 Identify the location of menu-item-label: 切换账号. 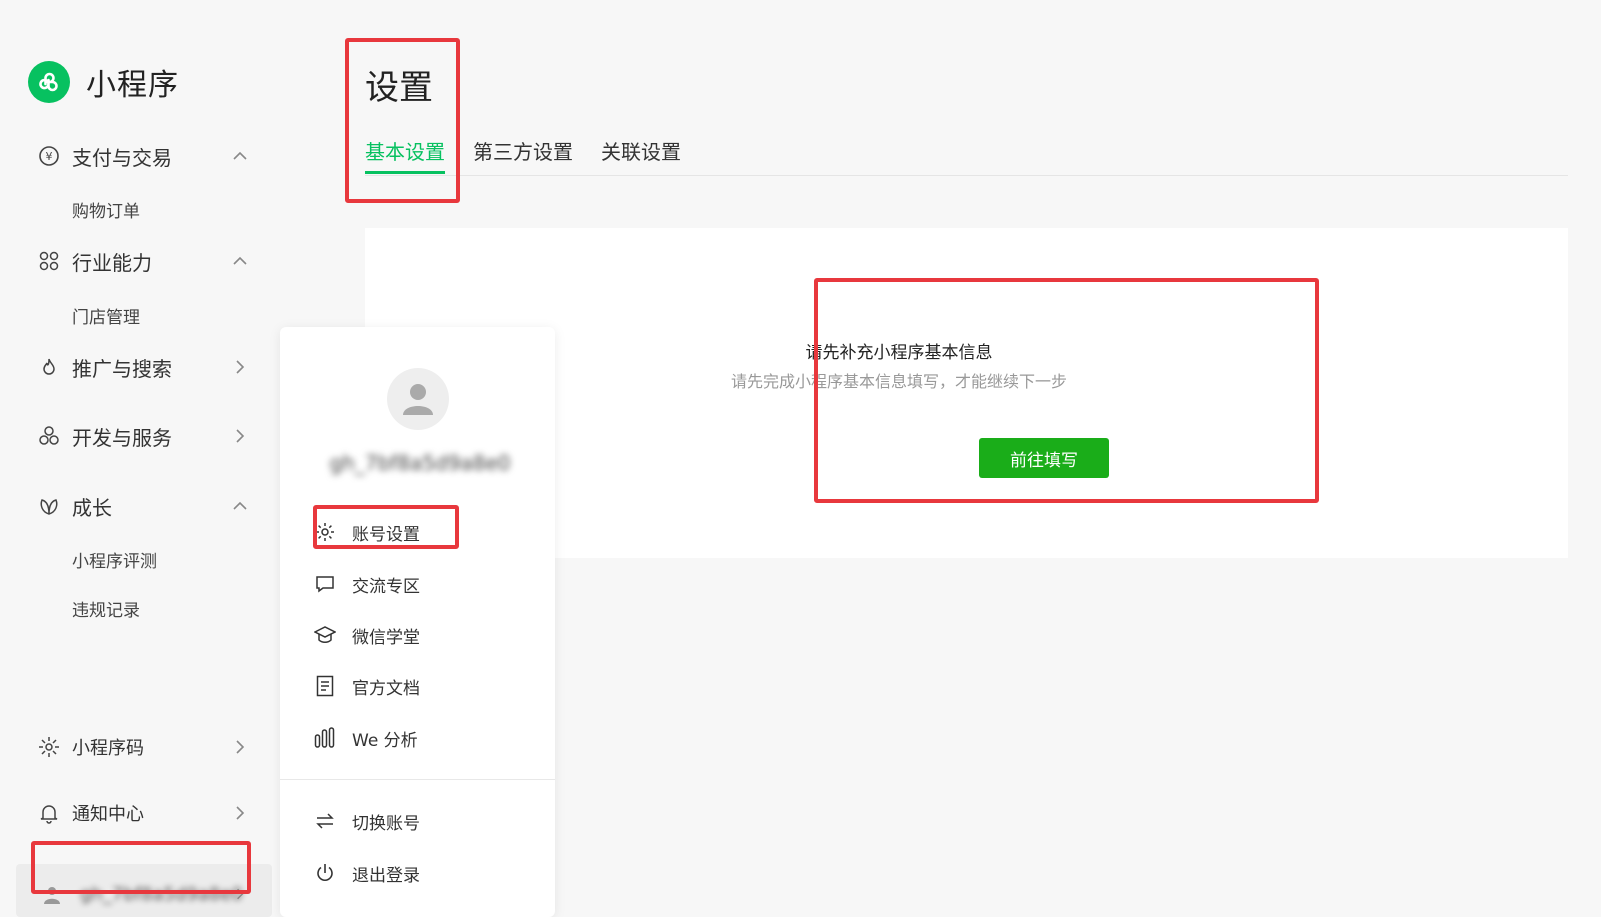
(386, 823).